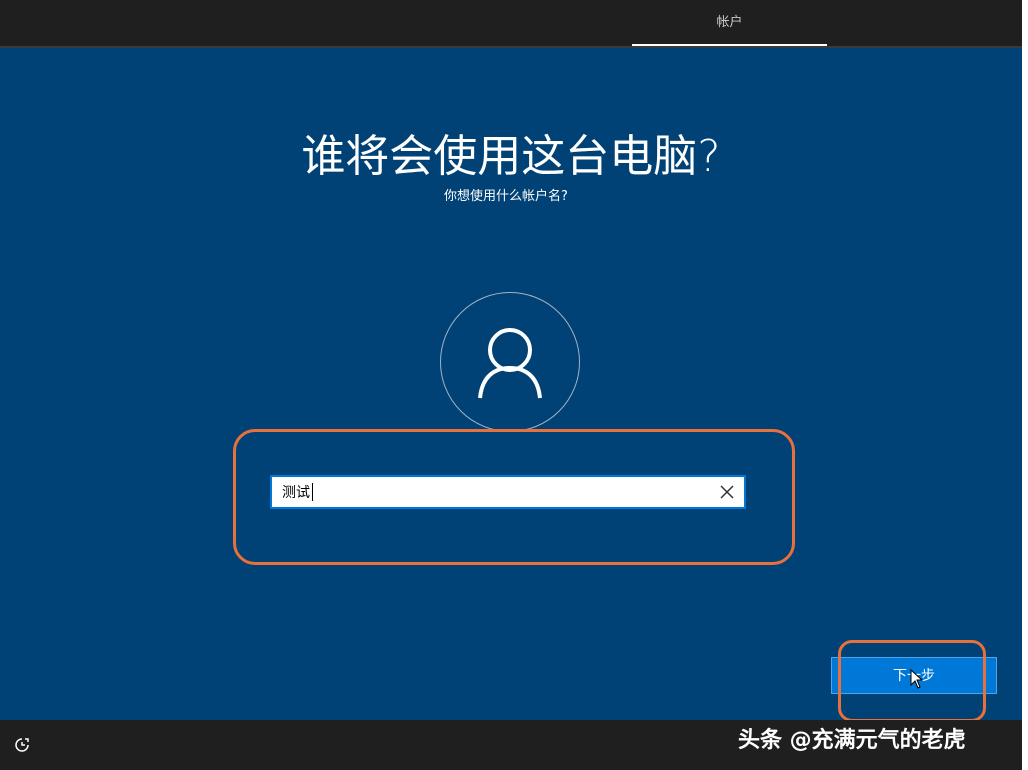 The width and height of the screenshot is (1028, 770). Describe the element at coordinates (497, 492) in the screenshot. I see `account-name-input` at that location.